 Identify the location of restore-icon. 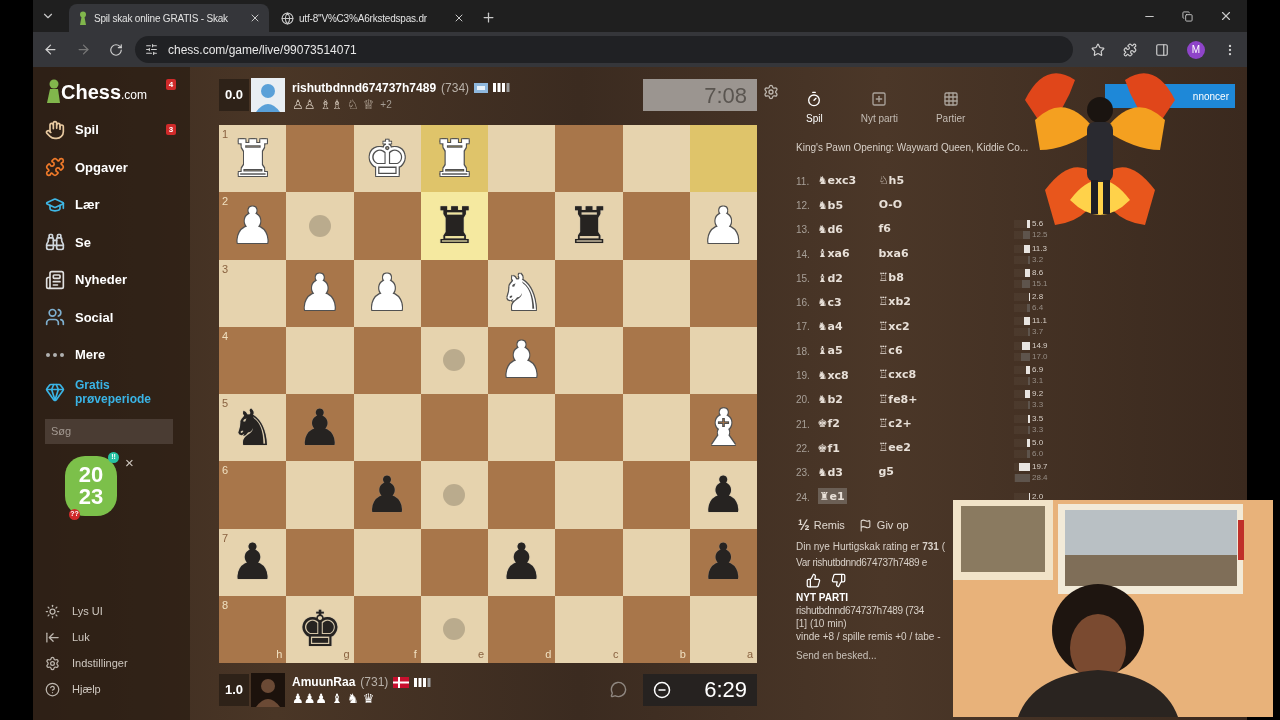
(1187, 16).